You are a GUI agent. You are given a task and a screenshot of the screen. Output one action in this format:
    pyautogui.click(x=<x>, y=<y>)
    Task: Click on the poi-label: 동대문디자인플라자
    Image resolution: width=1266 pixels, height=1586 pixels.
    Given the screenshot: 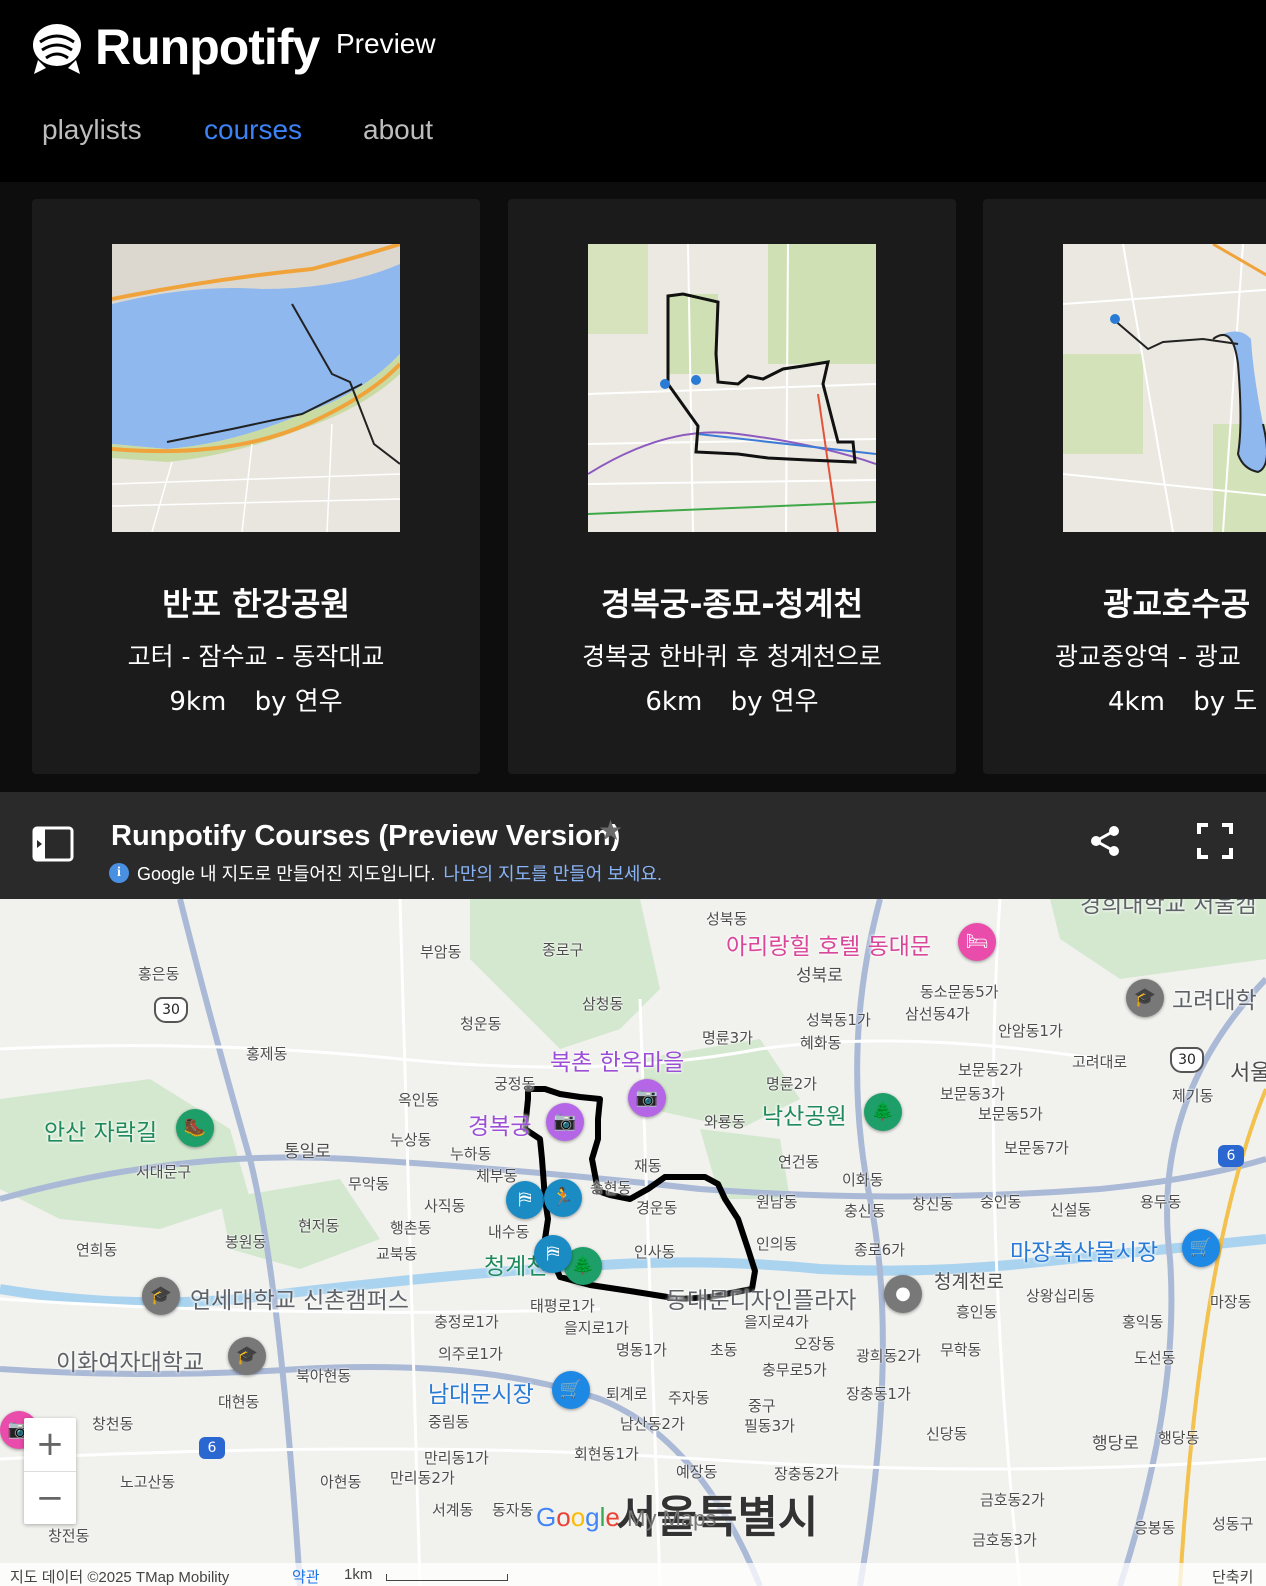 What is the action you would take?
    pyautogui.click(x=761, y=1298)
    